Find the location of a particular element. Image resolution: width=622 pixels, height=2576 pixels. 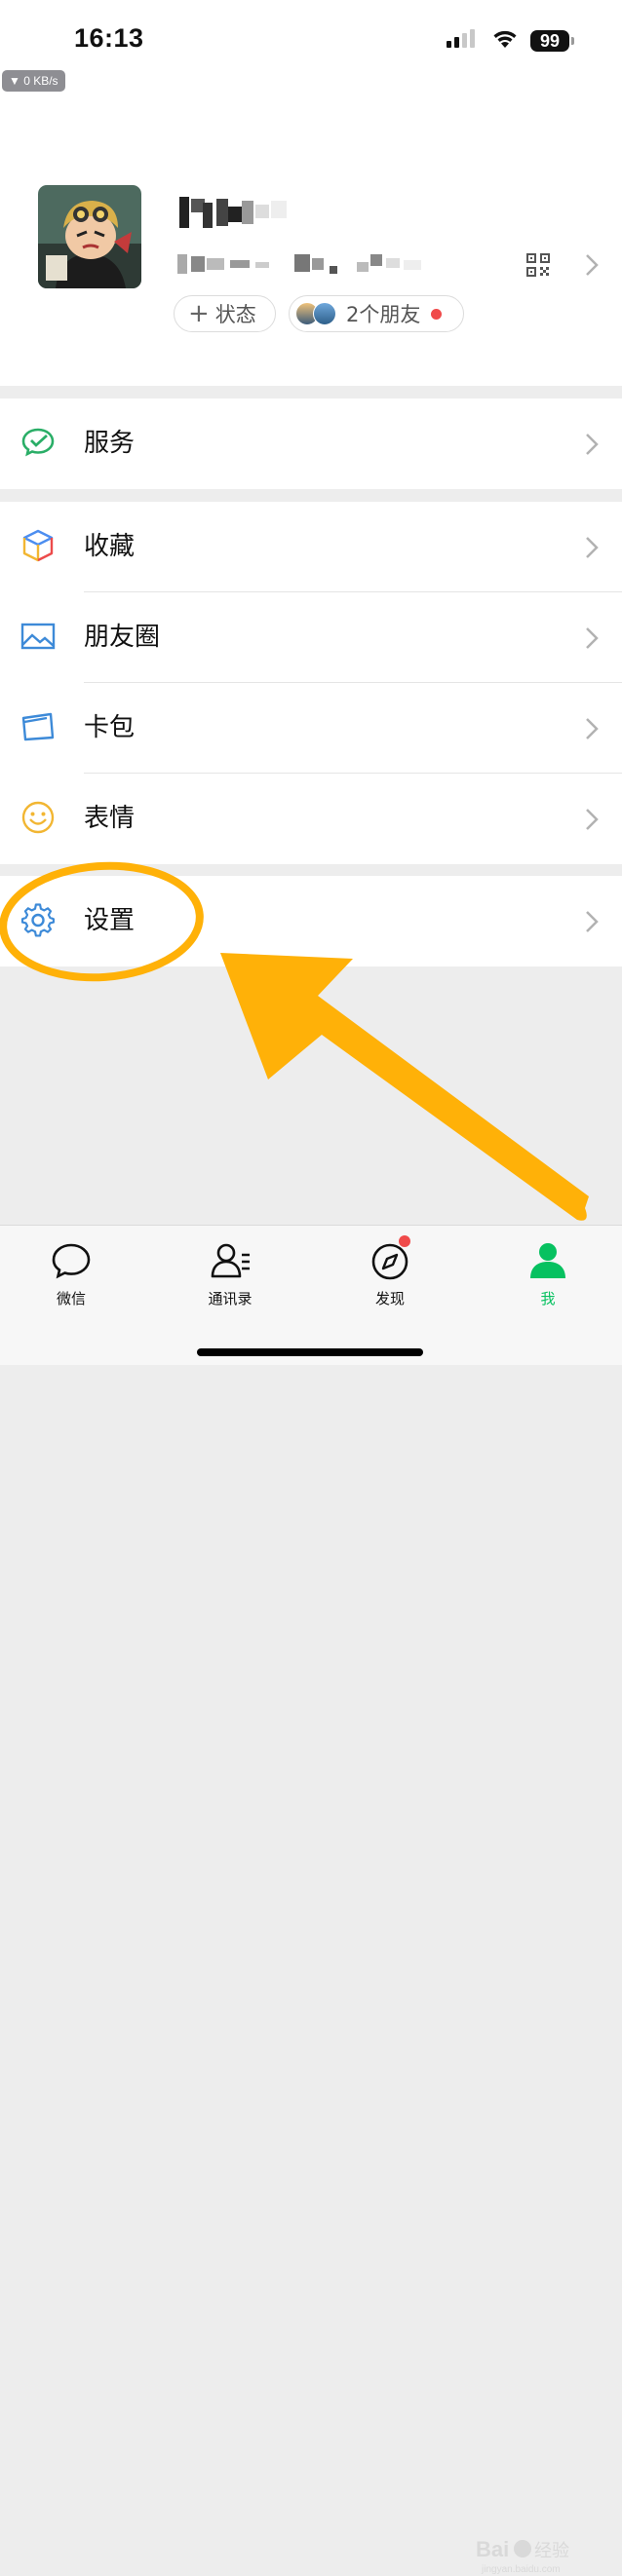

menu-item-settings: 设置 is located at coordinates (311, 921).